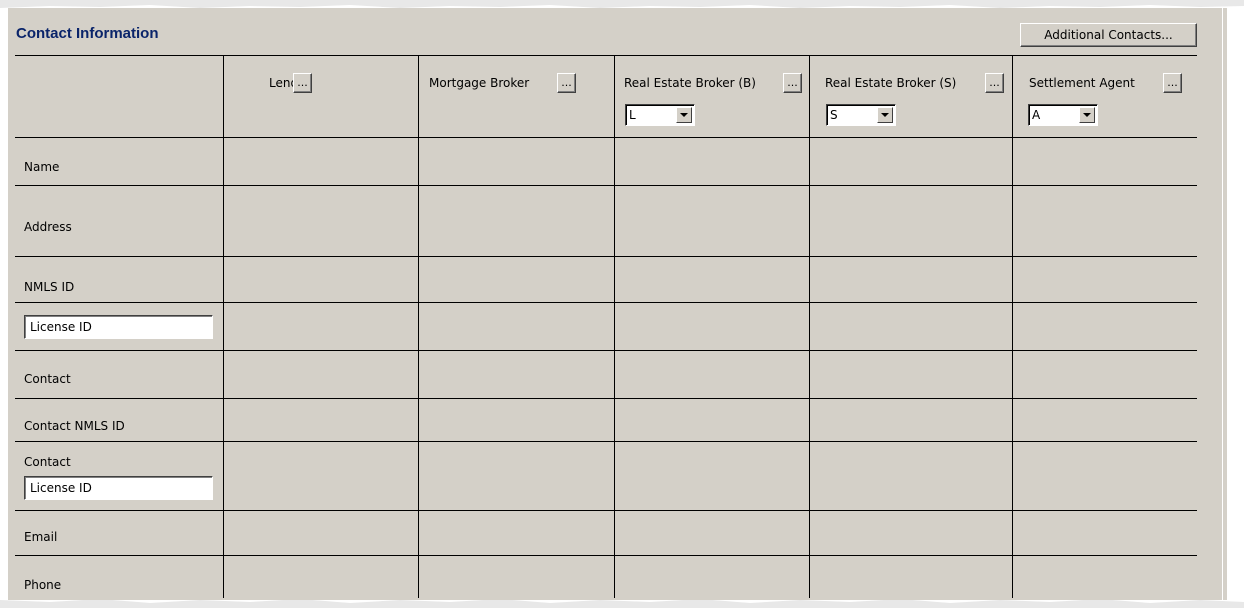 The height and width of the screenshot is (608, 1244). What do you see at coordinates (43, 585) in the screenshot?
I see `row-label-phone: Phone` at bounding box center [43, 585].